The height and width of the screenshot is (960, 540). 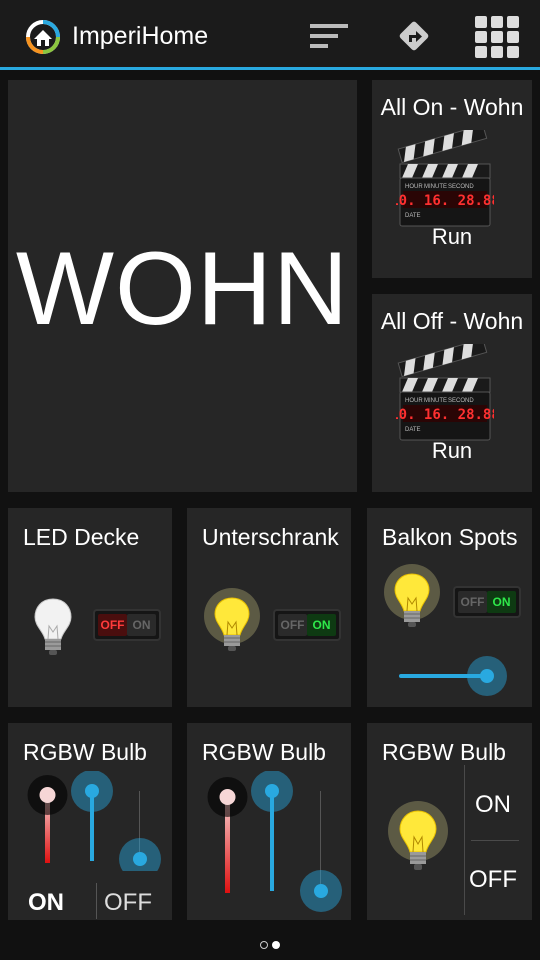 What do you see at coordinates (270, 35) in the screenshot?
I see `top-app-bar: ImperiHome` at bounding box center [270, 35].